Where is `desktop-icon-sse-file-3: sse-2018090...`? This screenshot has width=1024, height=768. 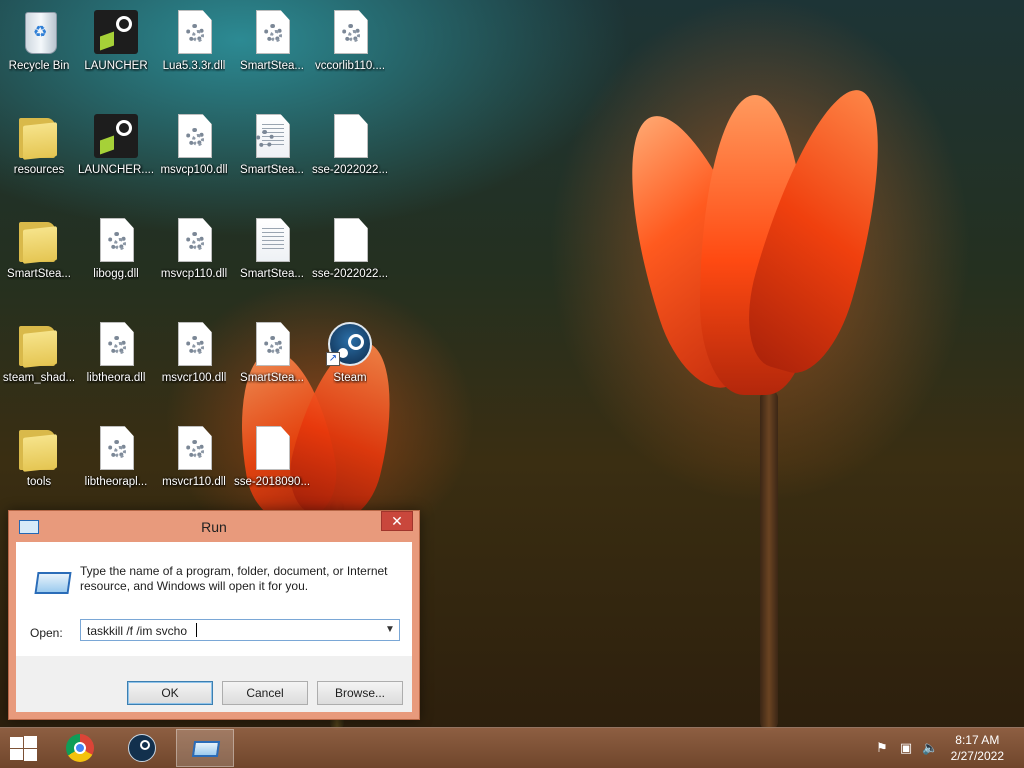
desktop-icon-sse-file-3: sse-2018090... is located at coordinates (272, 463).